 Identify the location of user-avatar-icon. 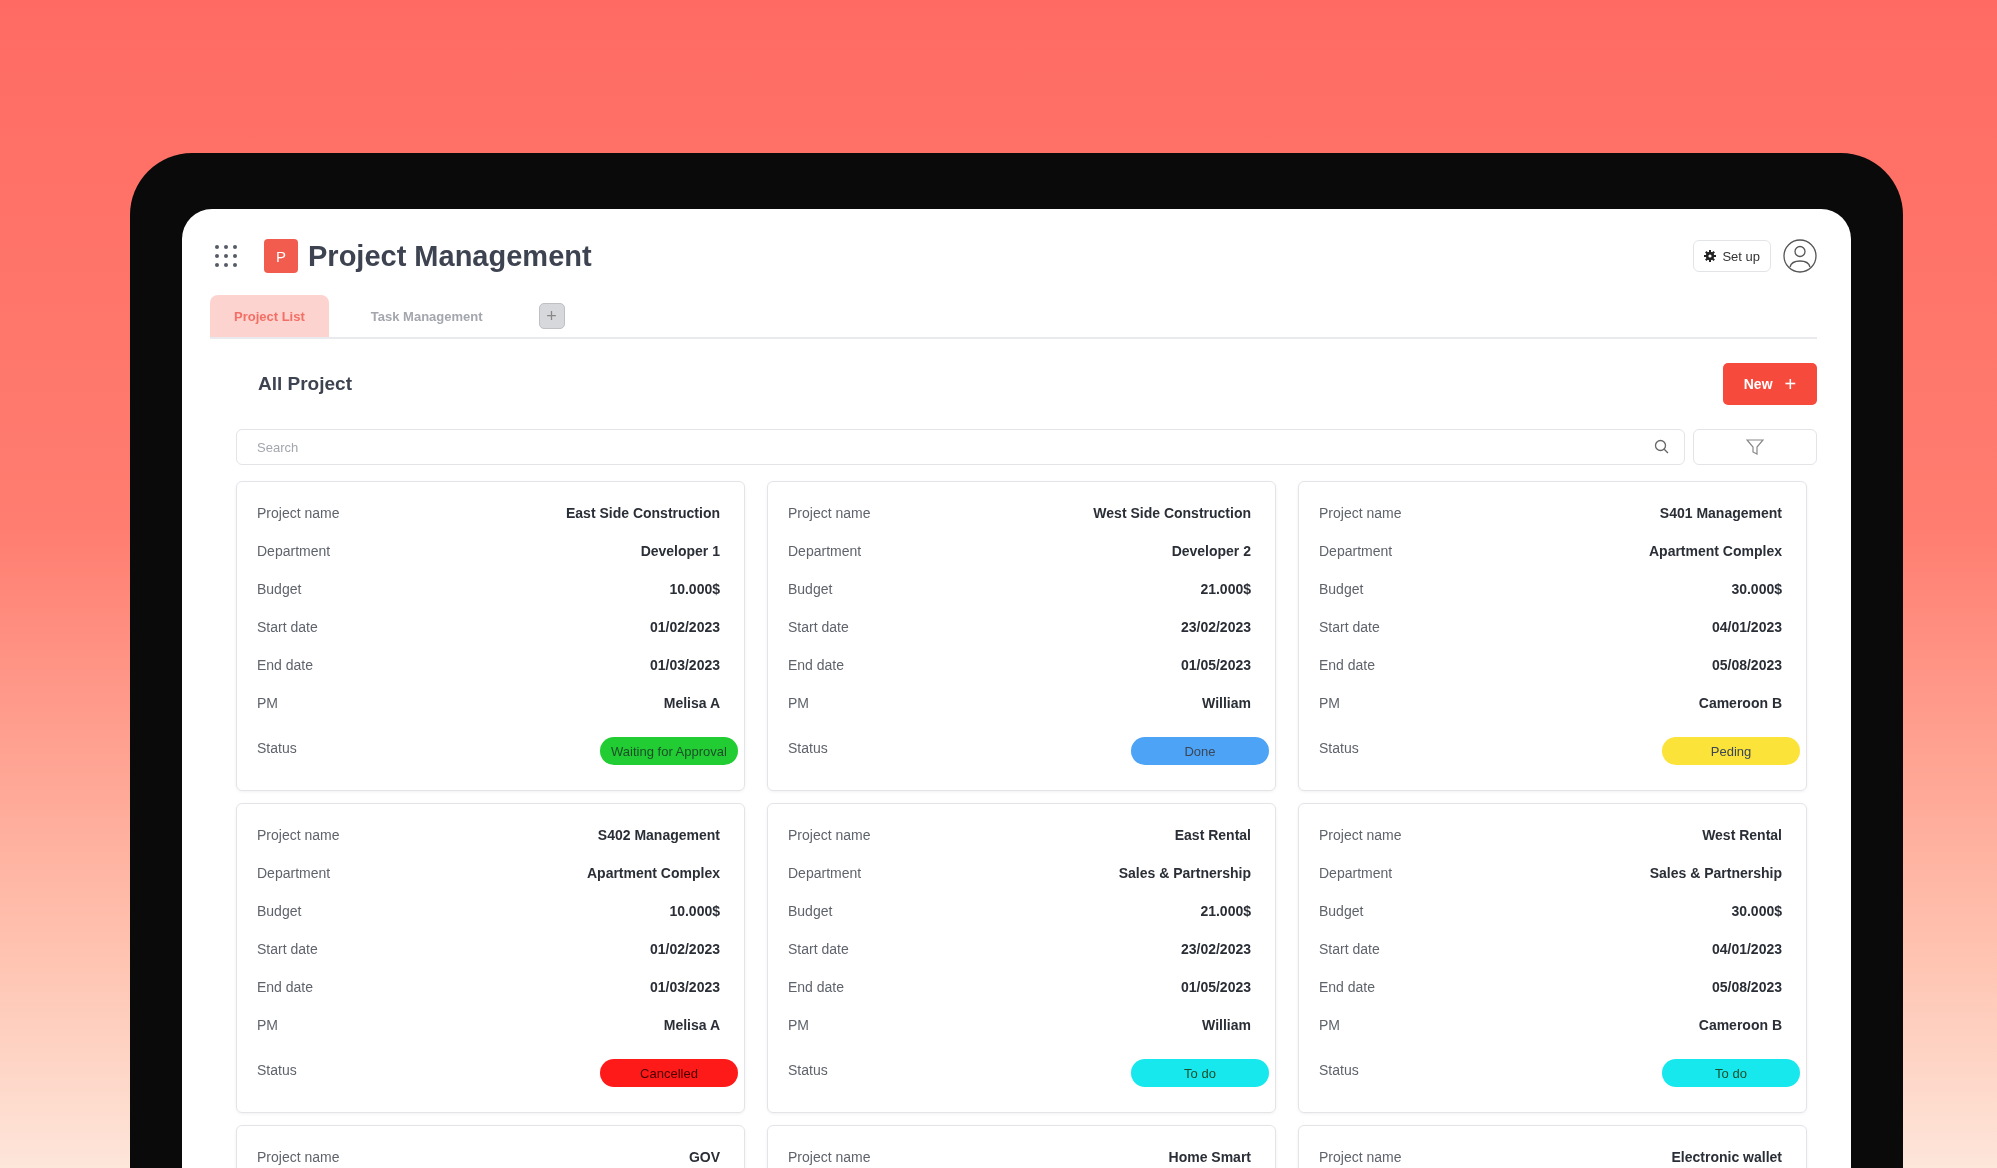
(1800, 256).